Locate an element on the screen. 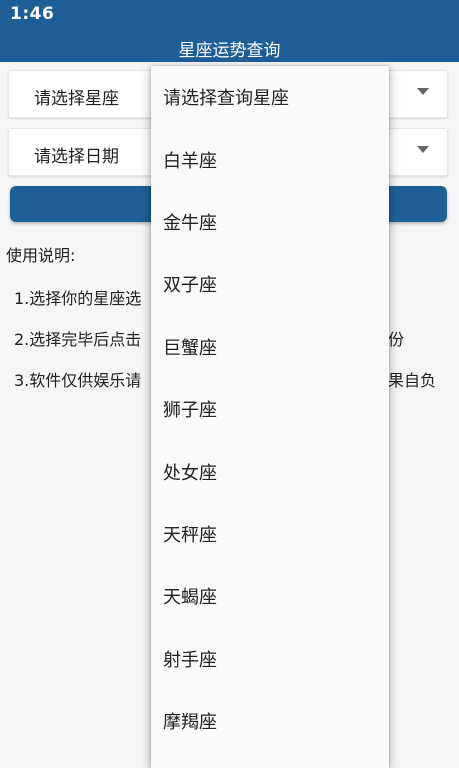  status-time: 1:46 is located at coordinates (32, 14).